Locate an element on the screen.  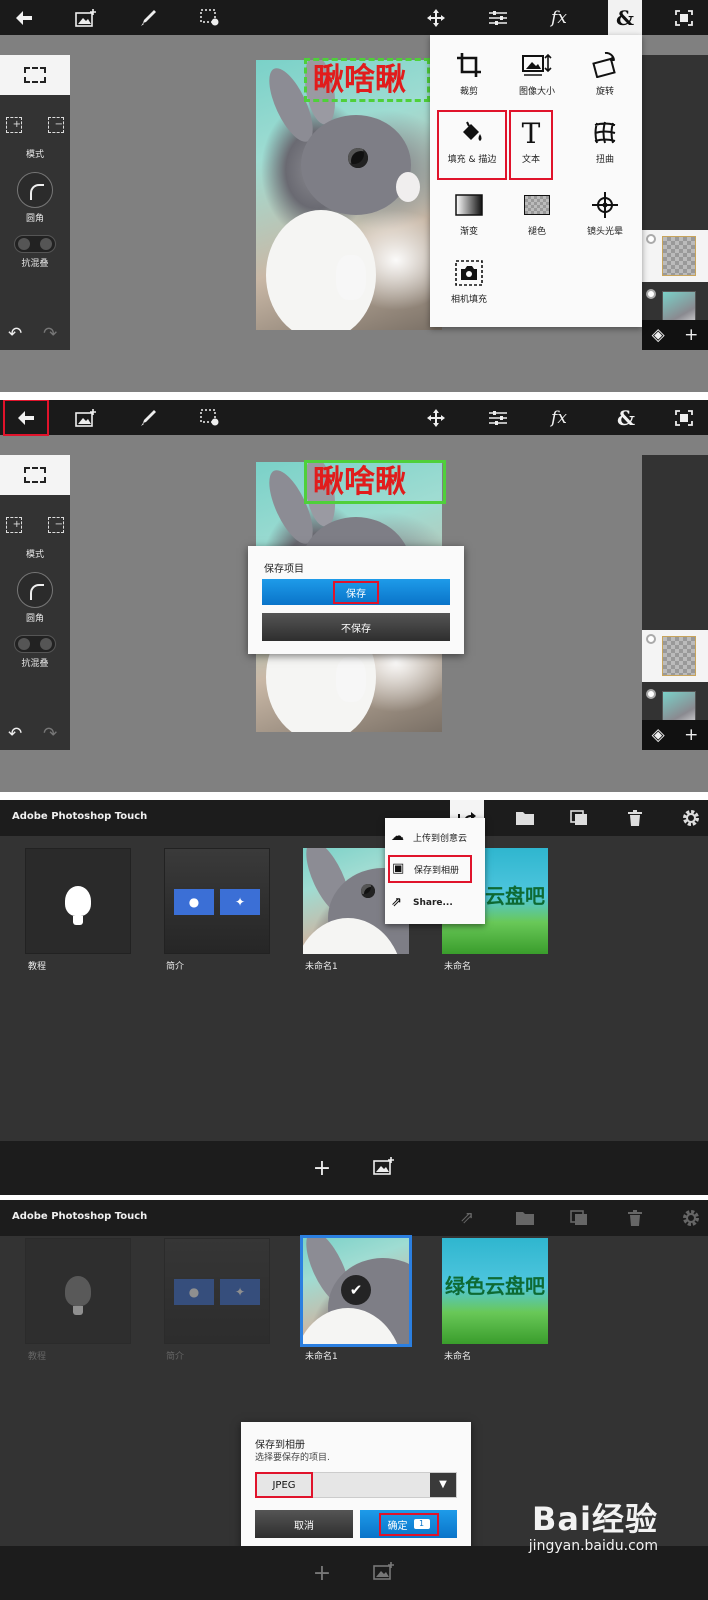
menu-camera-fill: 相机填充 is located at coordinates (469, 281).